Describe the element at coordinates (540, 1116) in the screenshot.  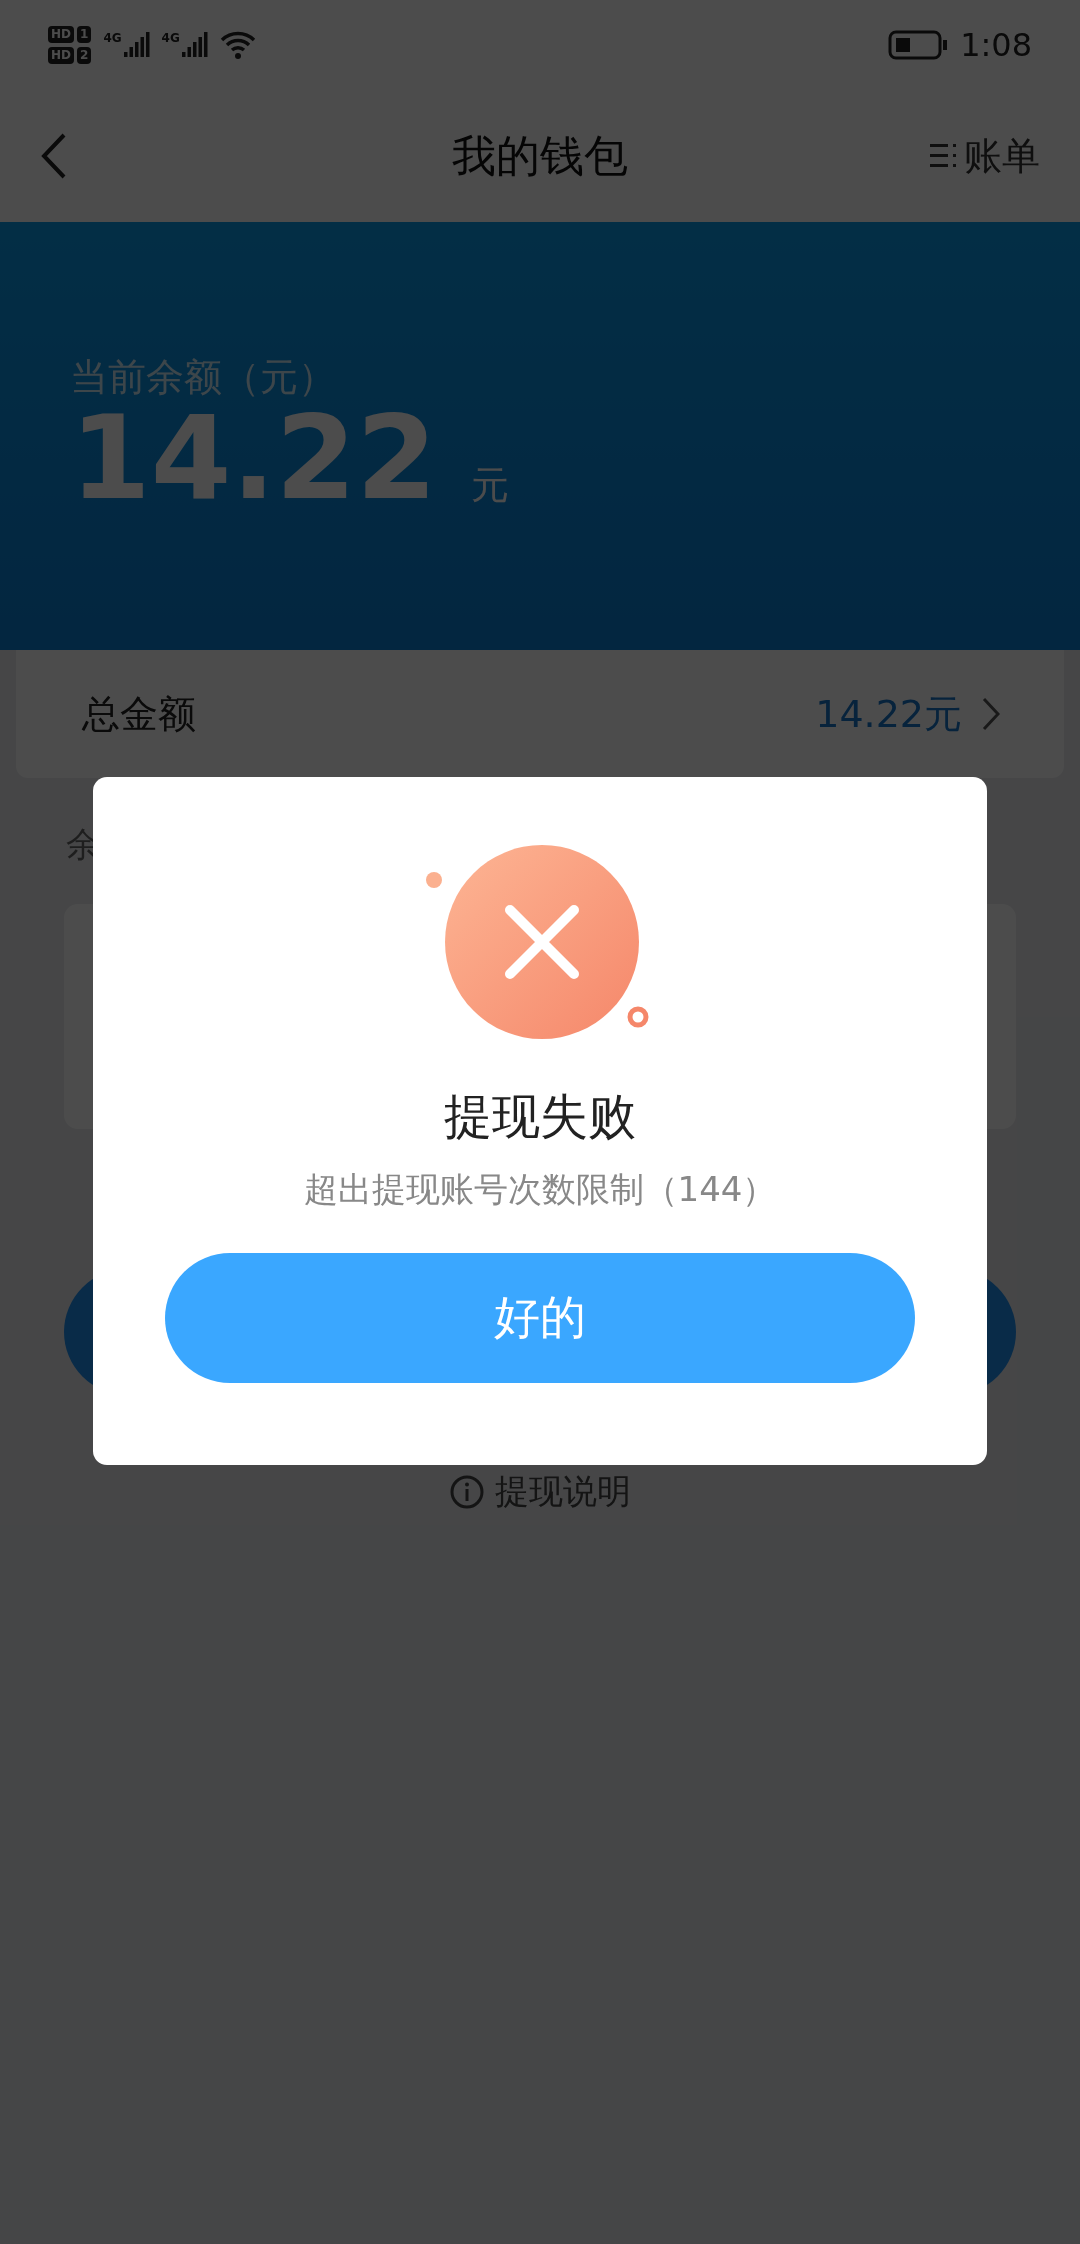
I see `dialog-title: 提现失败` at that location.